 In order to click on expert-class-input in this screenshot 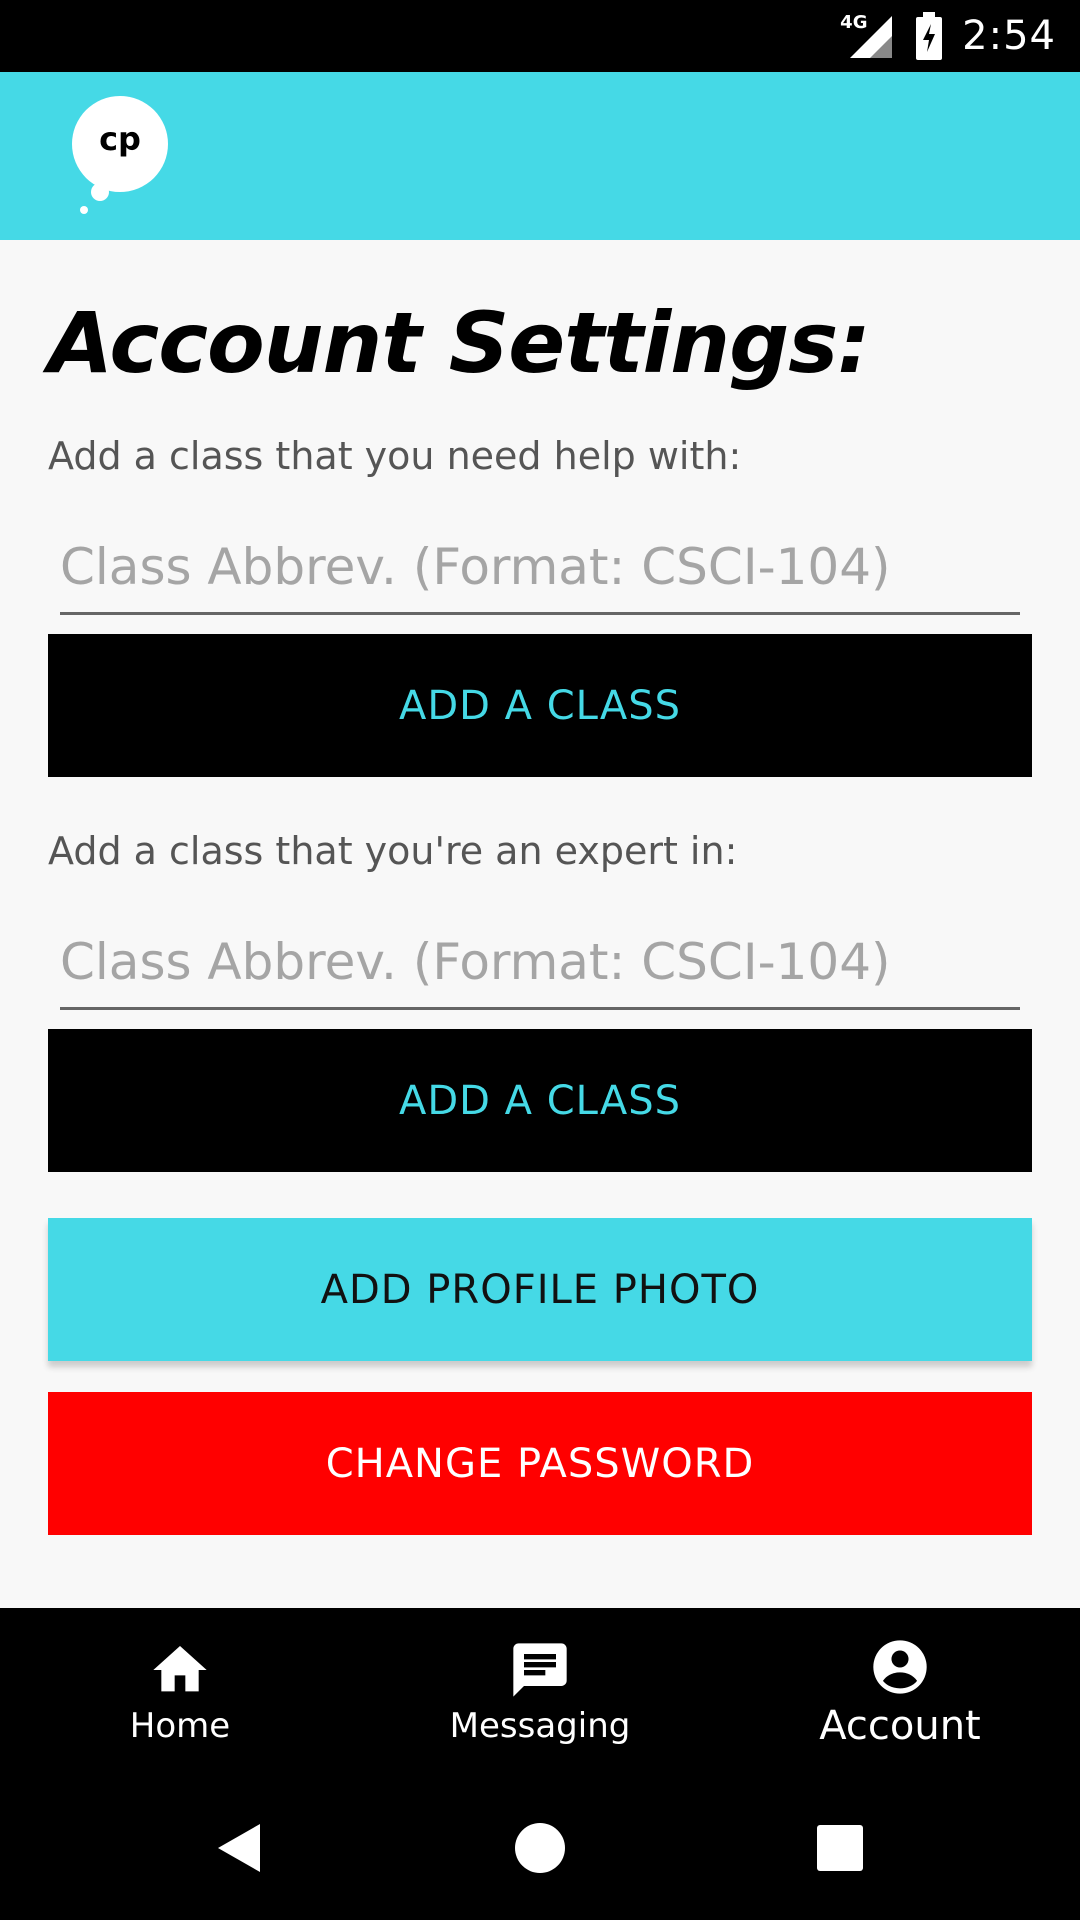, I will do `click(540, 963)`.